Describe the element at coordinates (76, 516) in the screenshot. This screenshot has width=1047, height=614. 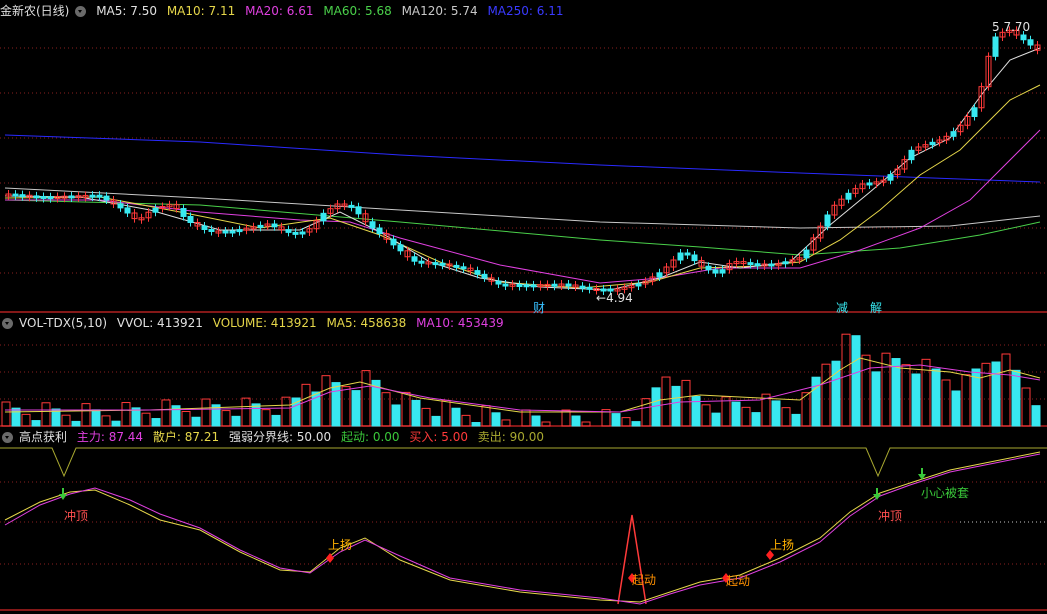
I see `signal-chongding-1: 冲顶` at that location.